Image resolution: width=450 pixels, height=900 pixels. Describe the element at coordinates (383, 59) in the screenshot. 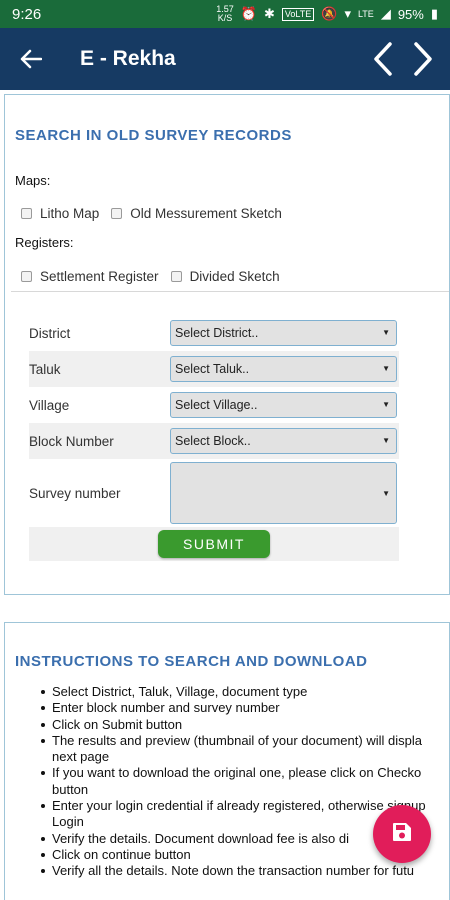

I see `chevron-left-icon` at that location.